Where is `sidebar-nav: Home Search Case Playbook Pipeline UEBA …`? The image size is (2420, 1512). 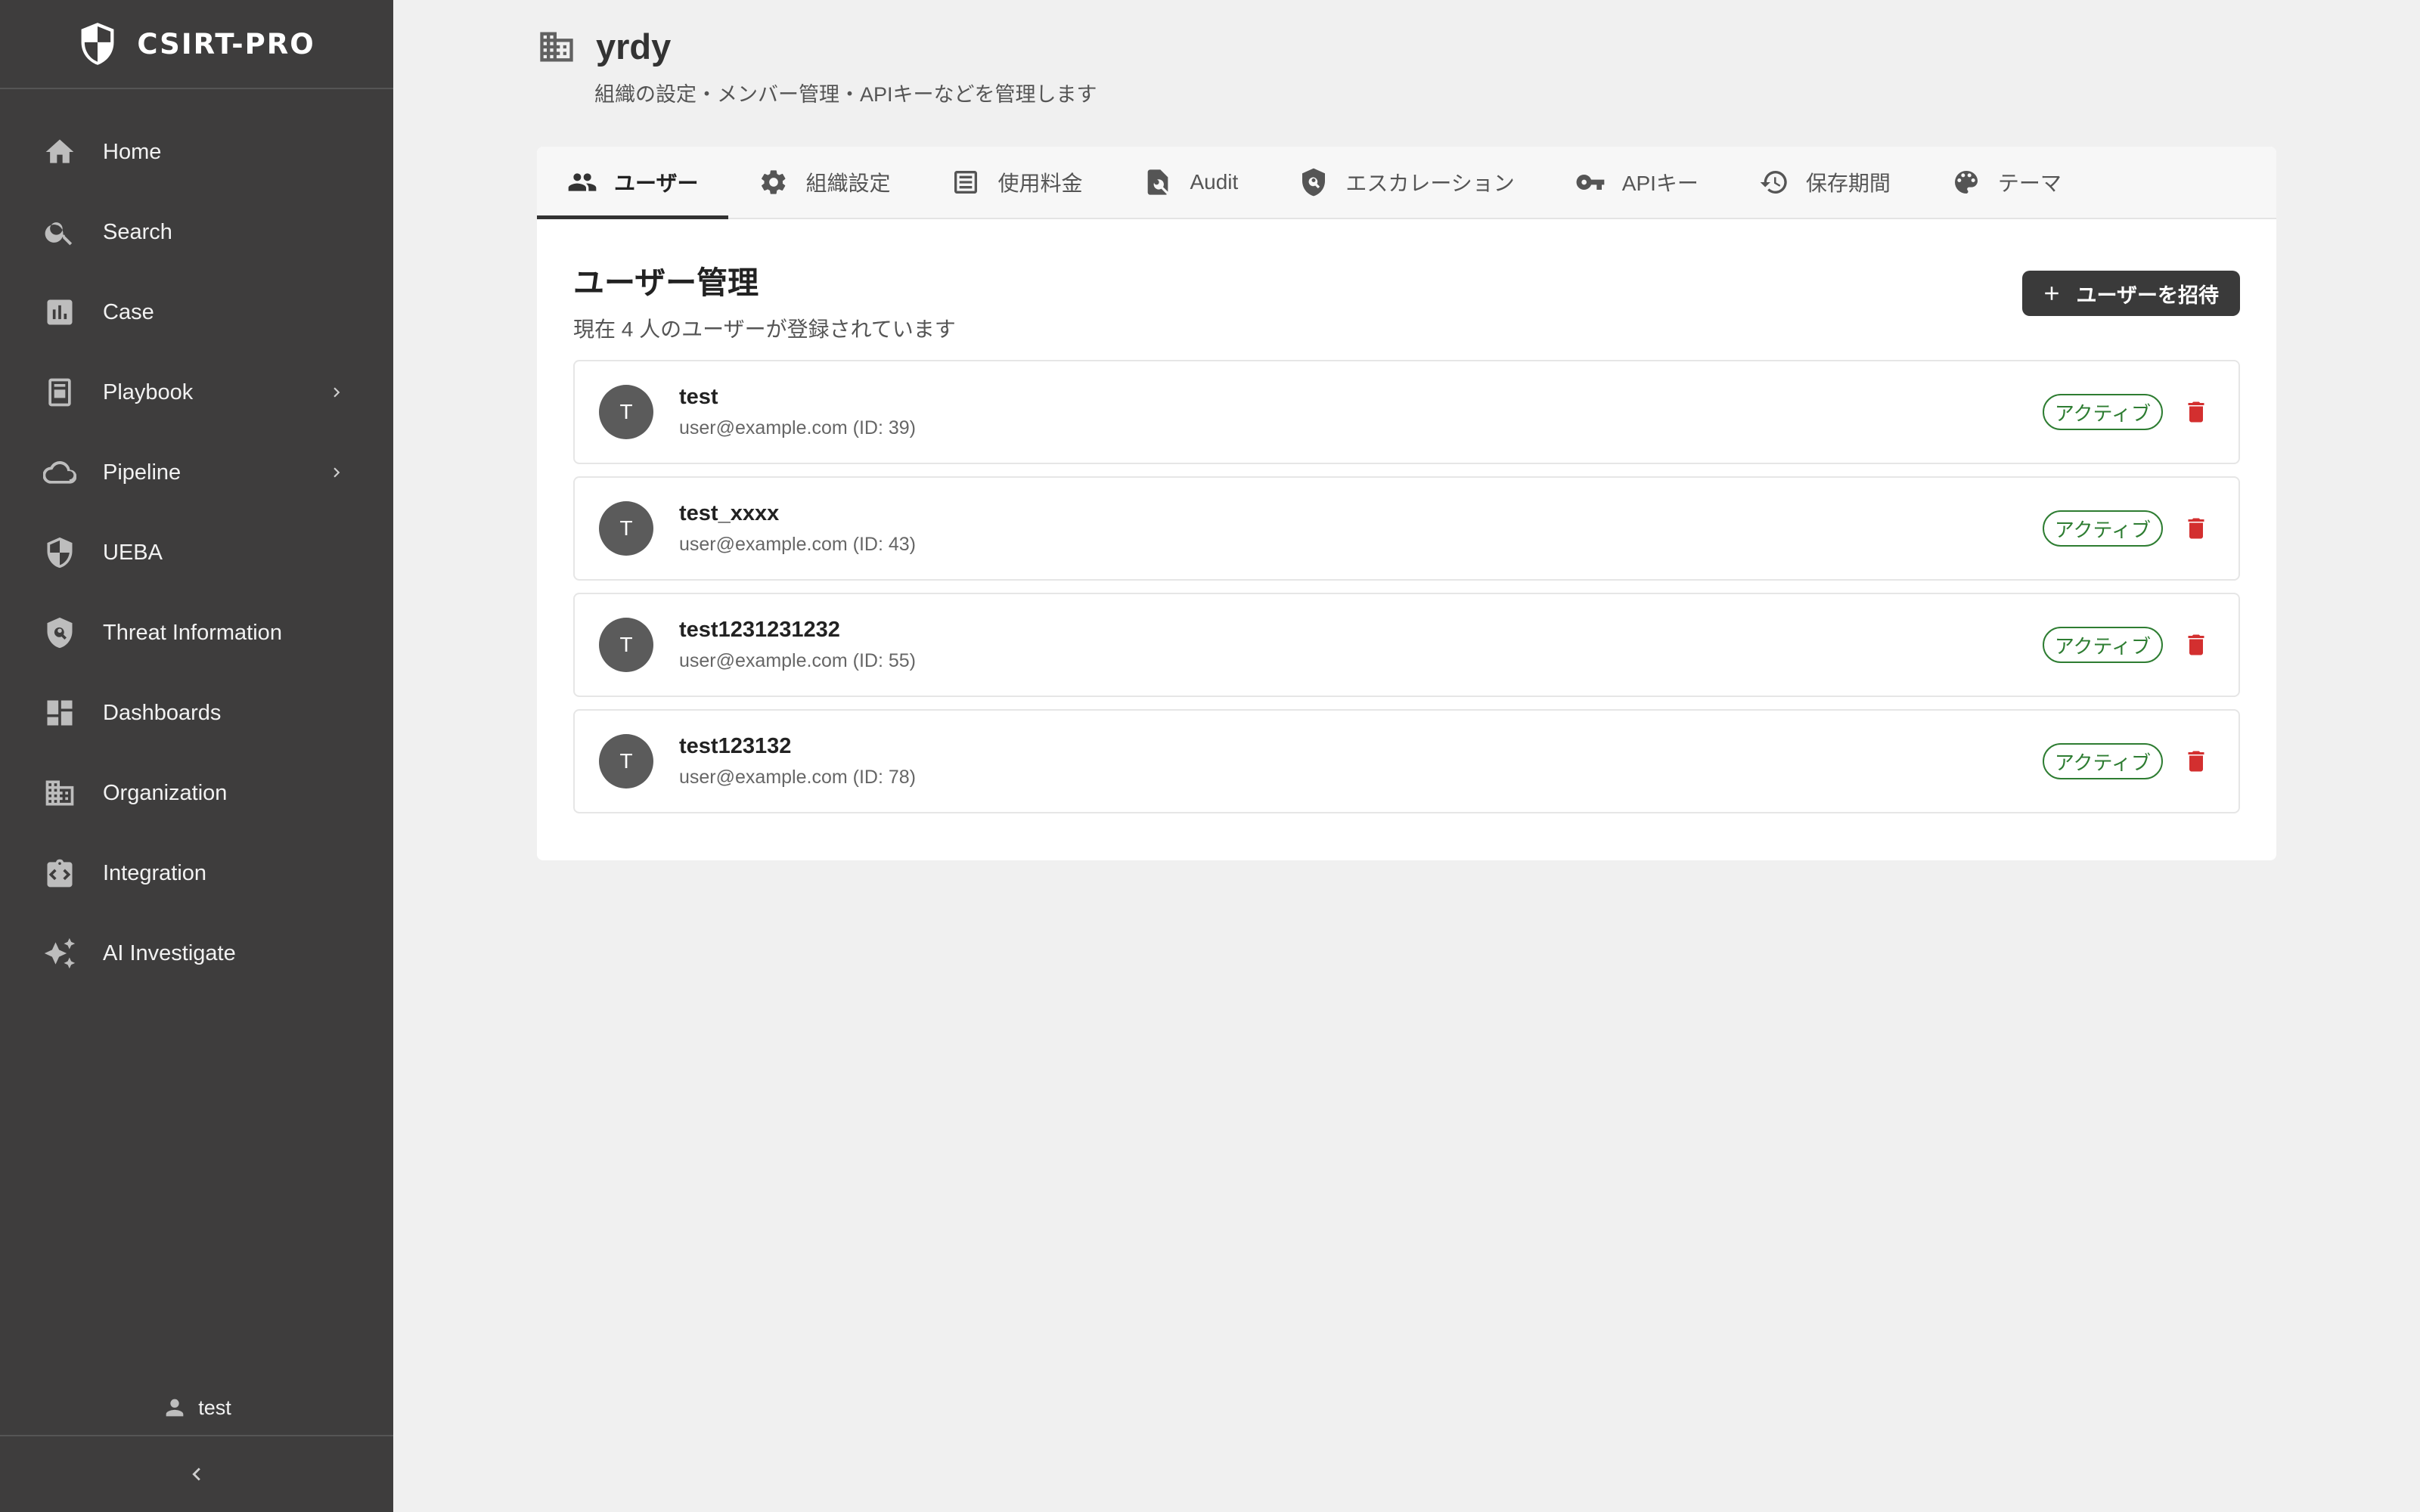 sidebar-nav: Home Search Case Playbook Pipeline UEBA … is located at coordinates (196, 552).